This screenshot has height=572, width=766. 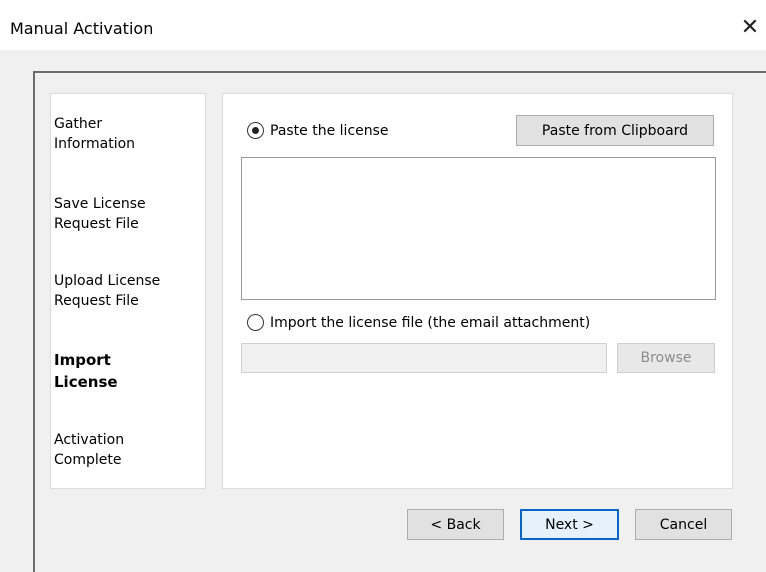 I want to click on step-upload-license-request-file: Upload License Request File, so click(x=107, y=291).